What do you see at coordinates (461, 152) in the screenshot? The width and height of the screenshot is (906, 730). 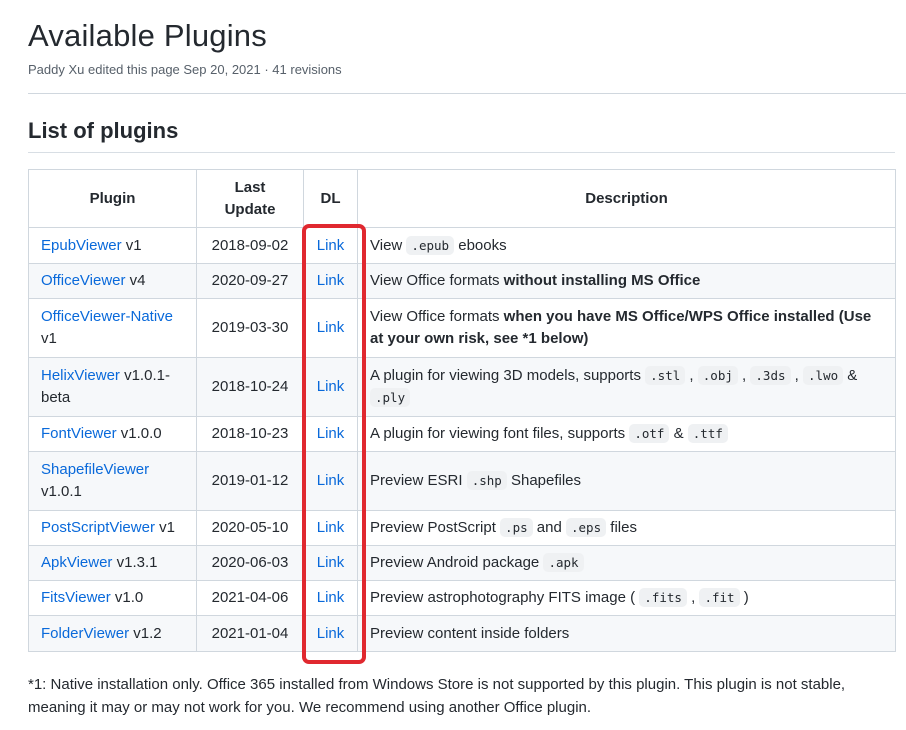 I see `section-divider` at bounding box center [461, 152].